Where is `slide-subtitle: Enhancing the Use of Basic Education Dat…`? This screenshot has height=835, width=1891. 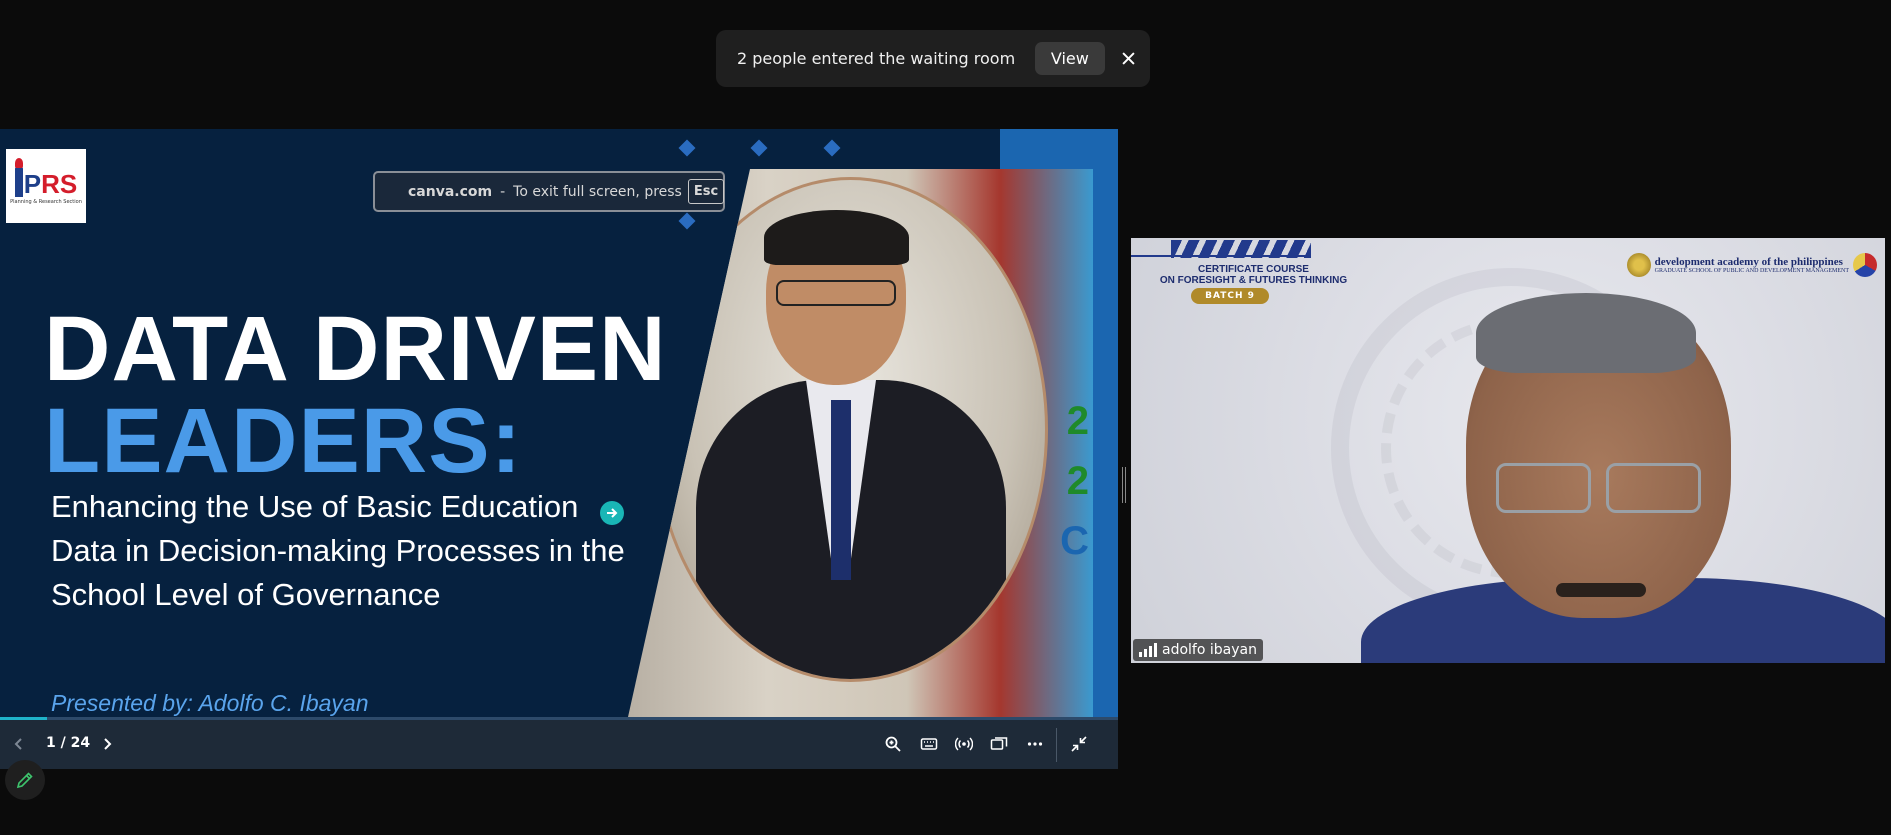 slide-subtitle: Enhancing the Use of Basic Education Dat… is located at coordinates (338, 550).